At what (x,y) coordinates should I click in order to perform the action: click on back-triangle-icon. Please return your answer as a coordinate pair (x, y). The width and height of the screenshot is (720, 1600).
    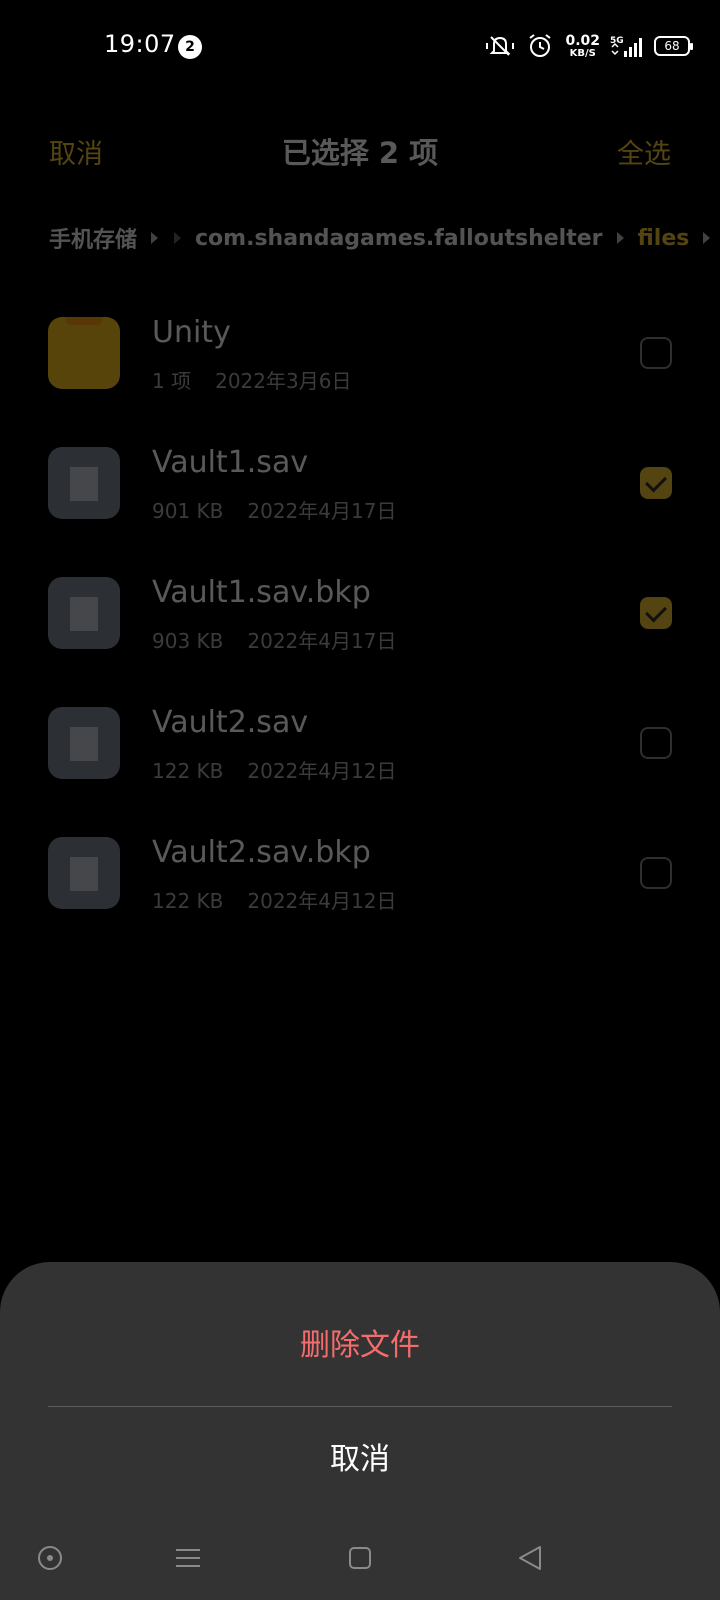
    Looking at the image, I should click on (530, 1558).